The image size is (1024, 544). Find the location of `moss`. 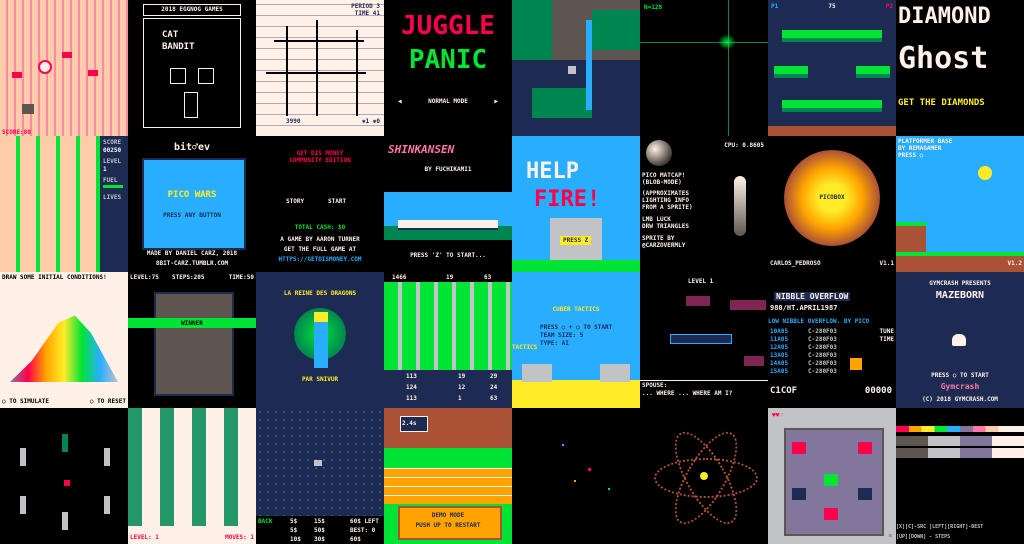

moss is located at coordinates (562, 103).